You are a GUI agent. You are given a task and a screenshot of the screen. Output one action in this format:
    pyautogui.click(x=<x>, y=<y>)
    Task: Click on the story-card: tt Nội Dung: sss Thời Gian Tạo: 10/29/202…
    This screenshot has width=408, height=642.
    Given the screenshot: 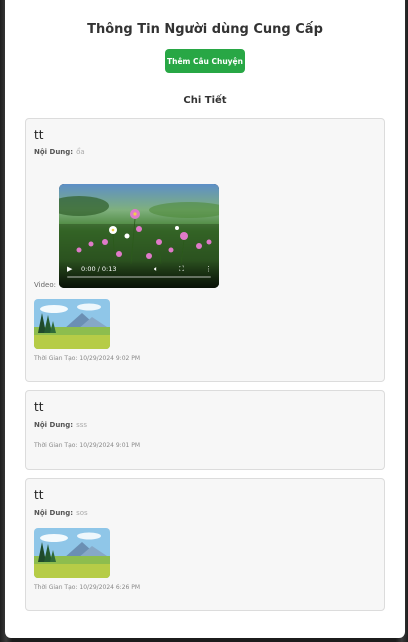 What is the action you would take?
    pyautogui.click(x=205, y=430)
    